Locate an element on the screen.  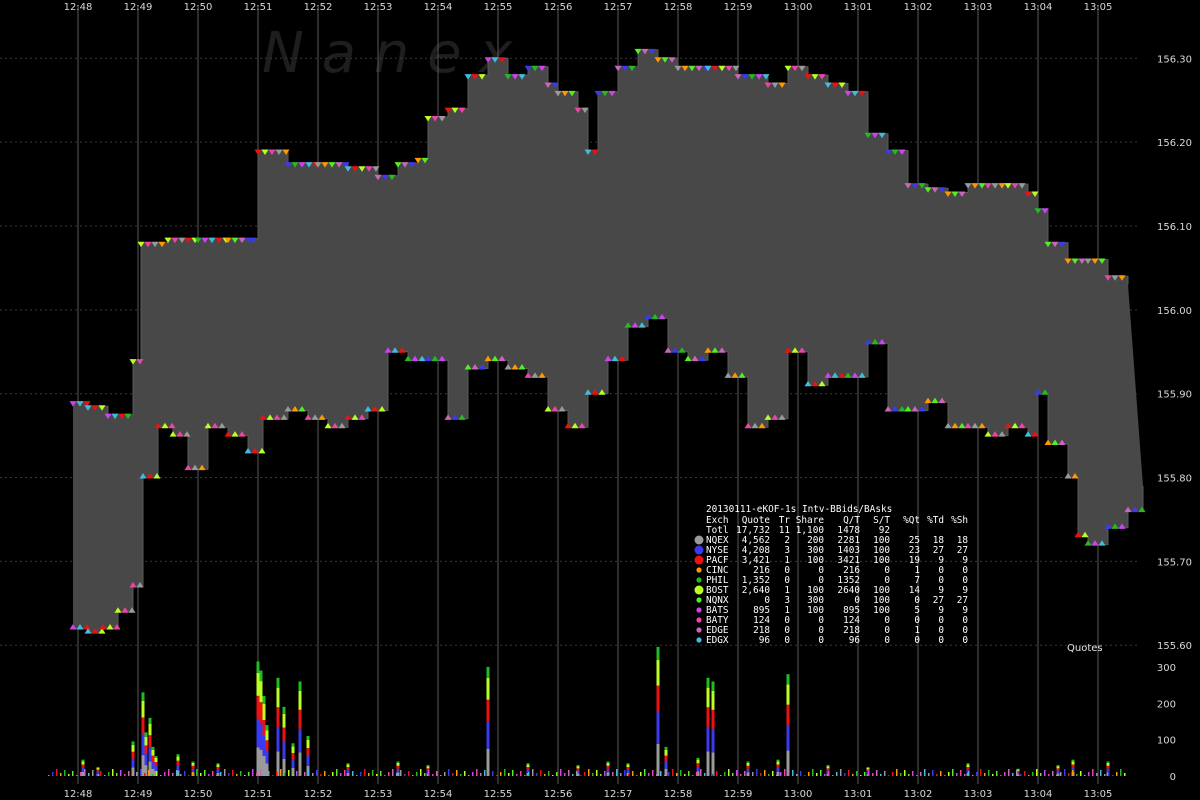
price-tick-label: 156.20 is located at coordinates (1174, 143).